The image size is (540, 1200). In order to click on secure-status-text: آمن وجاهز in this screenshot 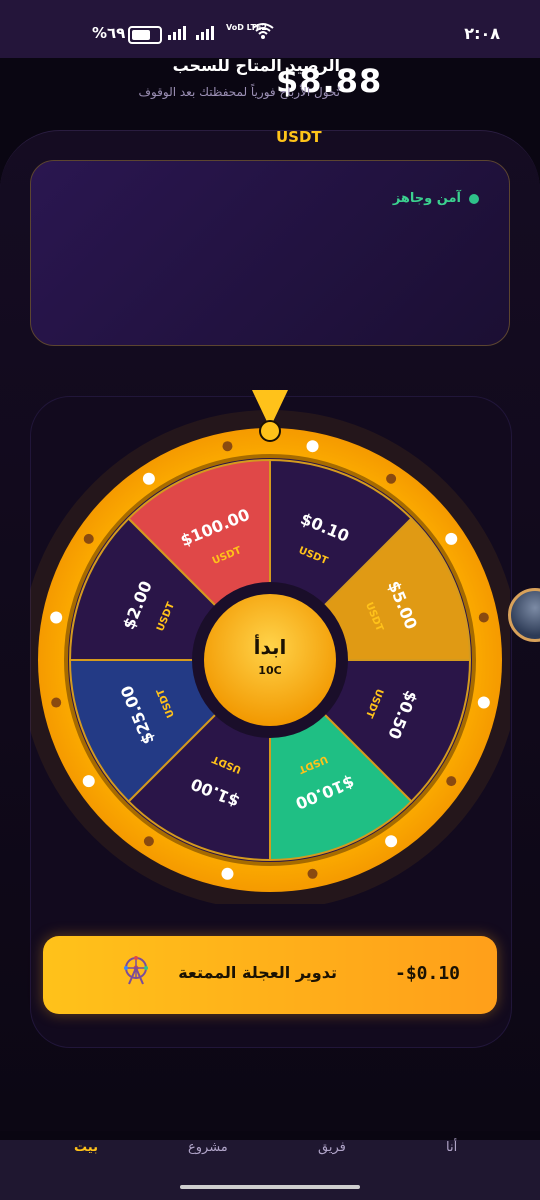, I will do `click(426, 198)`.